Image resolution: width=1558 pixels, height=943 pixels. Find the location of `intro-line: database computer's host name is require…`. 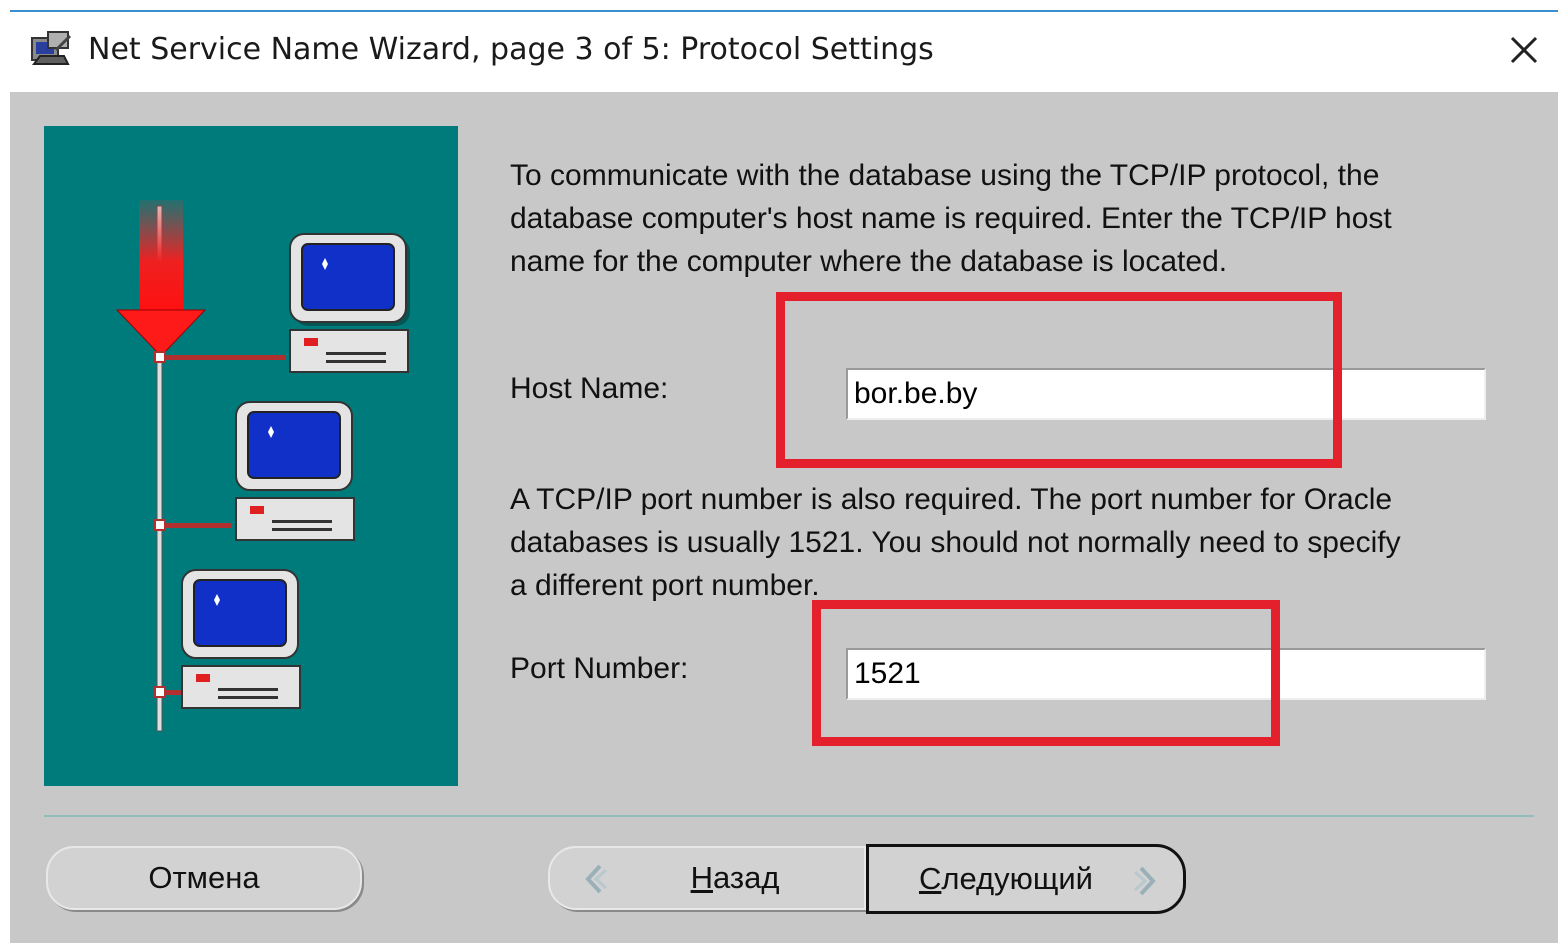

intro-line: database computer's host name is require… is located at coordinates (951, 218).